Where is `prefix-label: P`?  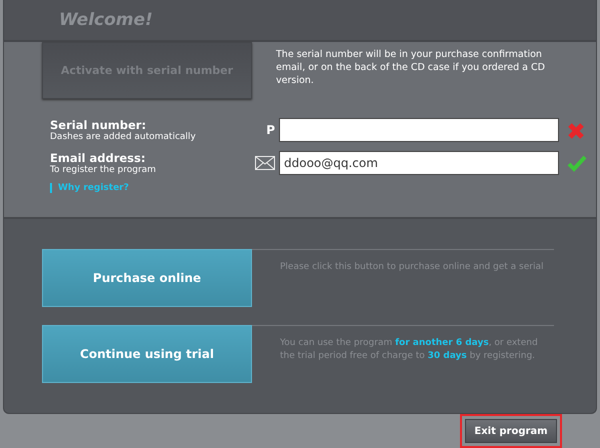 prefix-label: P is located at coordinates (270, 130).